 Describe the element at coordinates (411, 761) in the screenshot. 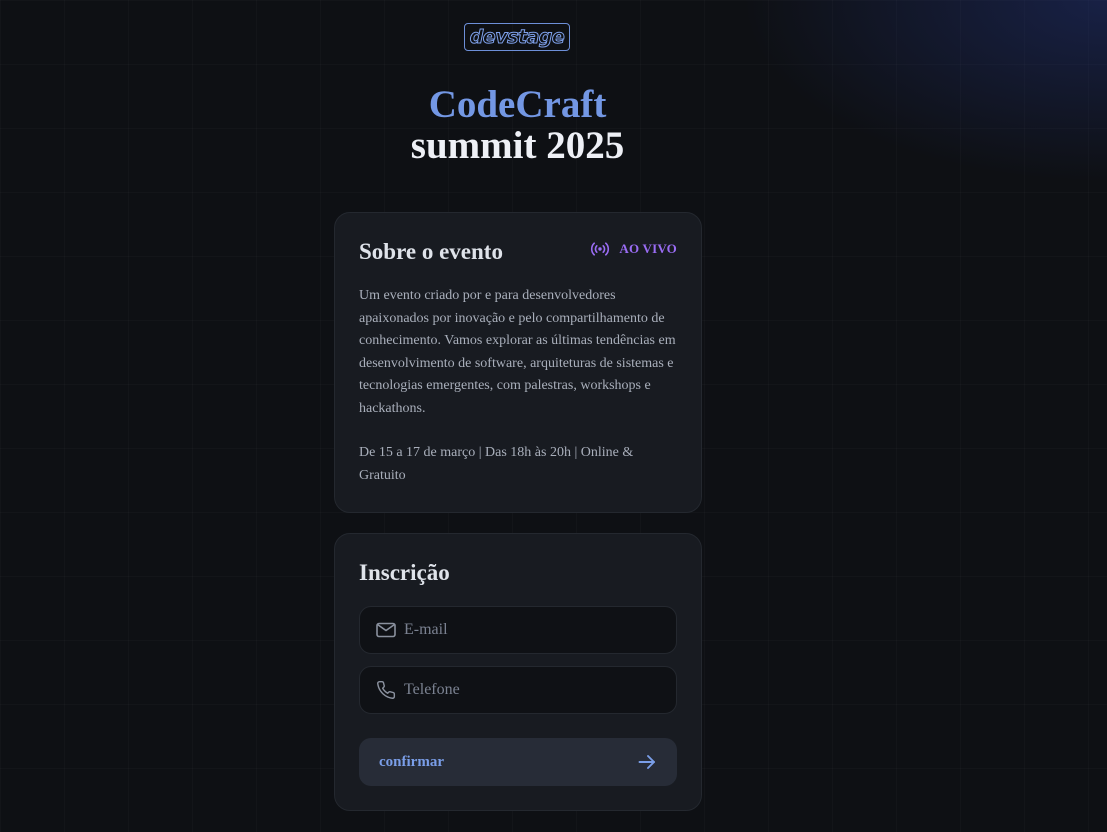

I see `confirm-button-label: confirmar` at that location.